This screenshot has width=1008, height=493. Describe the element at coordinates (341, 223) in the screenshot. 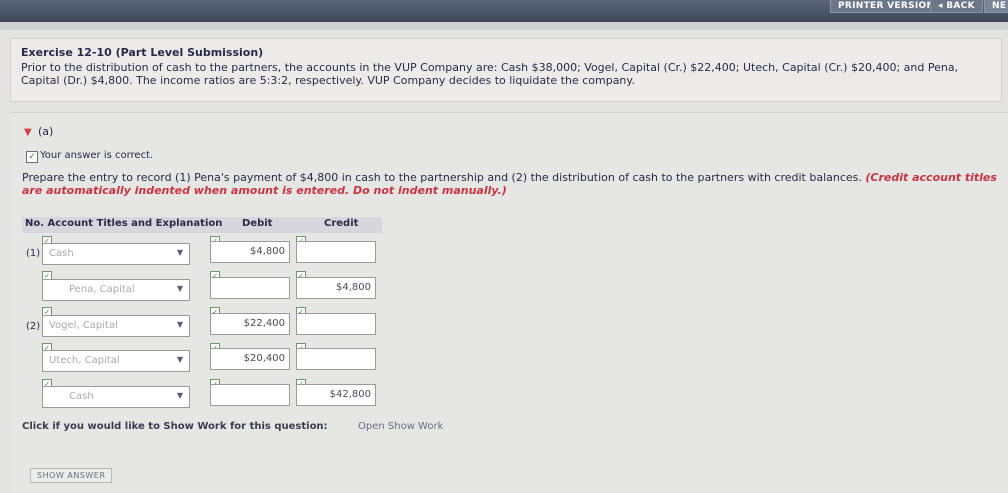

I see `header-credit: Credit` at that location.